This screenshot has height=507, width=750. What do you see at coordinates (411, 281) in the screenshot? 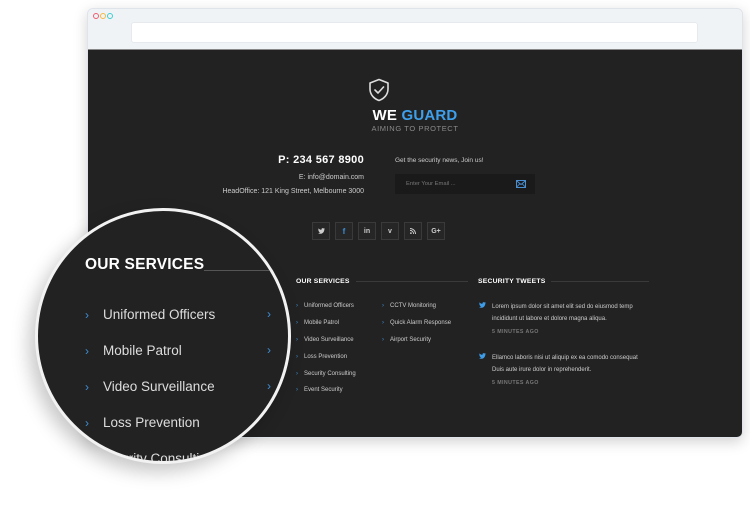
I see `services-title-rule` at bounding box center [411, 281].